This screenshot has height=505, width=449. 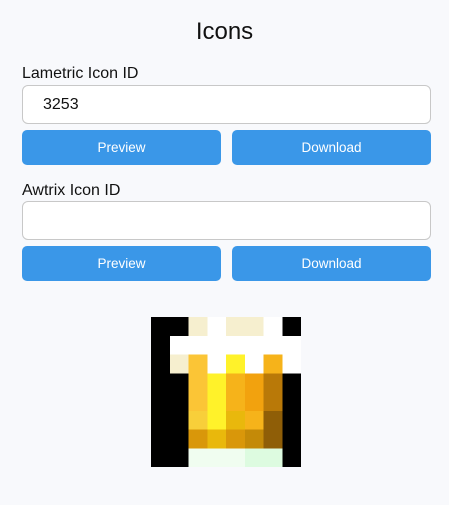 What do you see at coordinates (226, 104) in the screenshot?
I see `lametric-icon-id-input` at bounding box center [226, 104].